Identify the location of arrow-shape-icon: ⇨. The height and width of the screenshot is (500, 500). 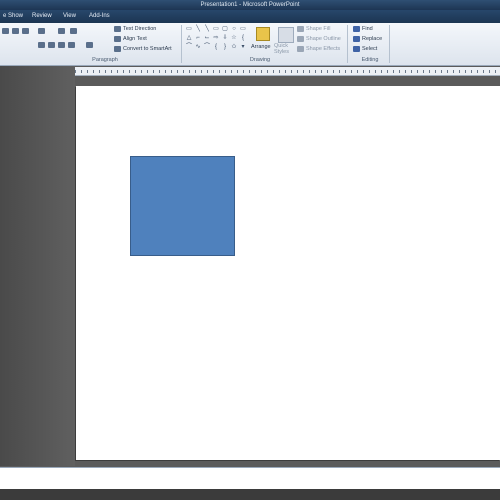
(216, 38).